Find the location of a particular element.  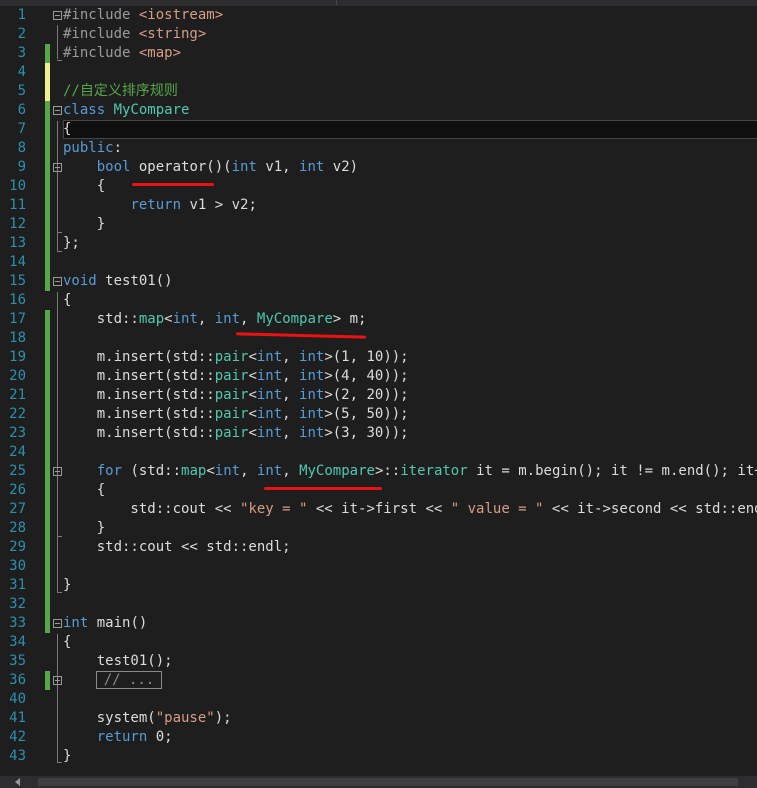

line-number: 16 is located at coordinates (17, 300).